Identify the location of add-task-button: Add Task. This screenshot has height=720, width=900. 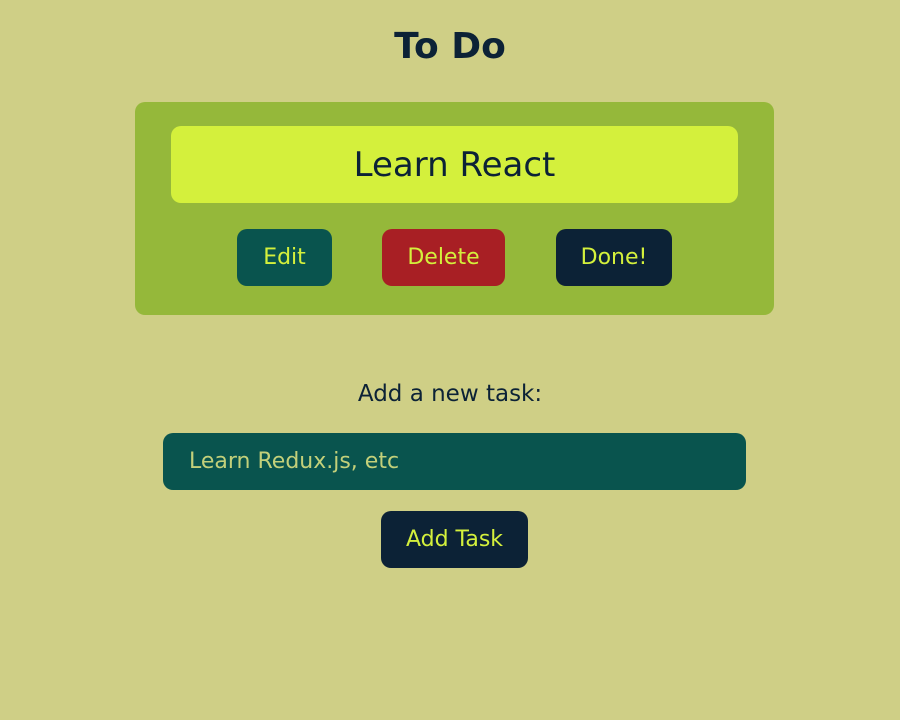
(454, 539).